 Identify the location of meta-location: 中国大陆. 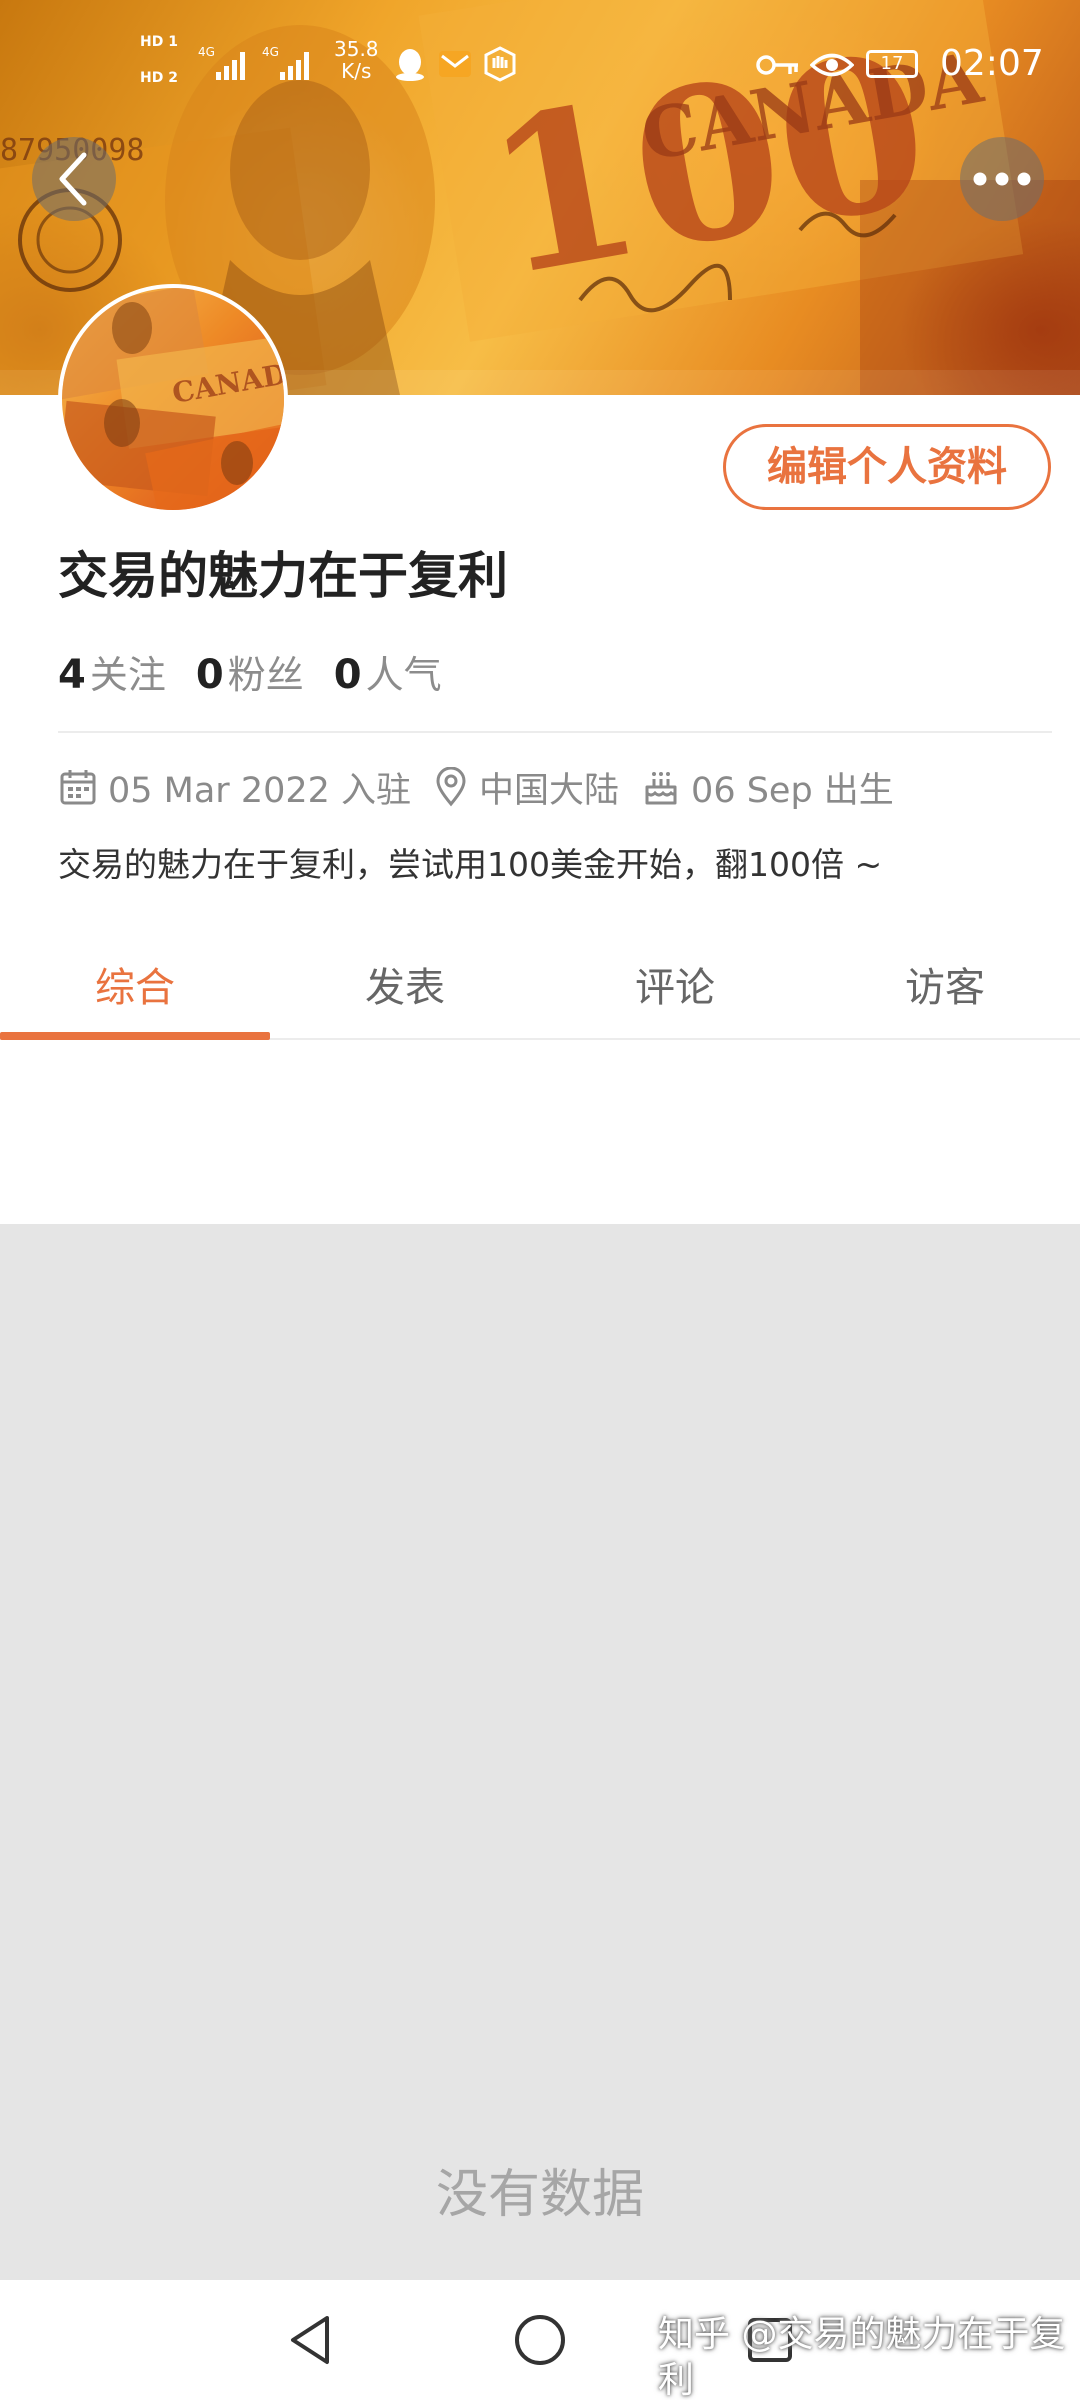
(526, 787).